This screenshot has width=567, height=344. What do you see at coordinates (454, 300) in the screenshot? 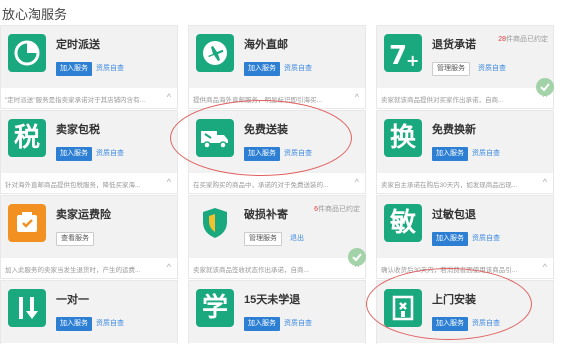
I see `card-title: 上门安装` at bounding box center [454, 300].